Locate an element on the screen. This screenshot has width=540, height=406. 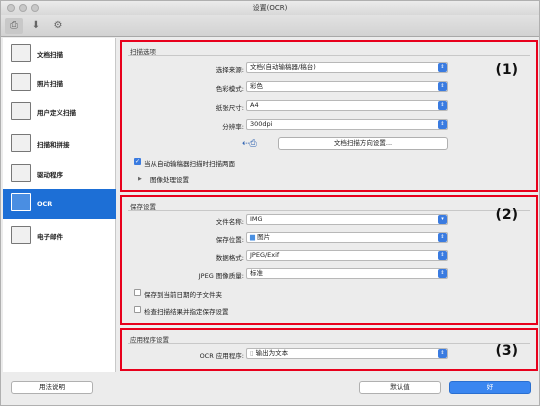
driver-icon is located at coordinates (21, 173).